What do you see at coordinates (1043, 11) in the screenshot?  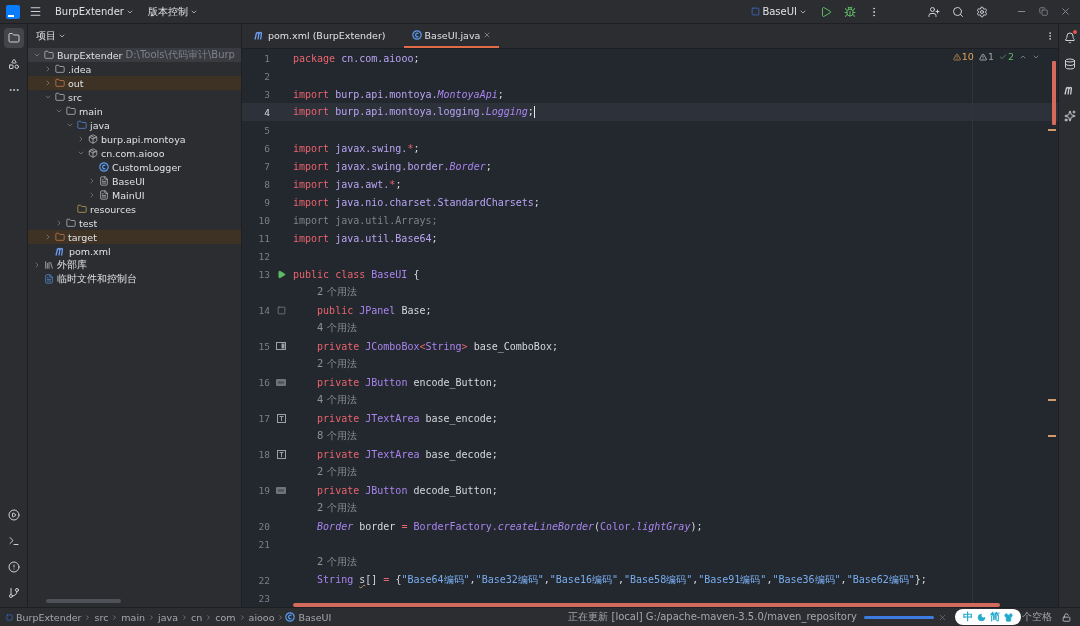 I see `restore-icon` at bounding box center [1043, 11].